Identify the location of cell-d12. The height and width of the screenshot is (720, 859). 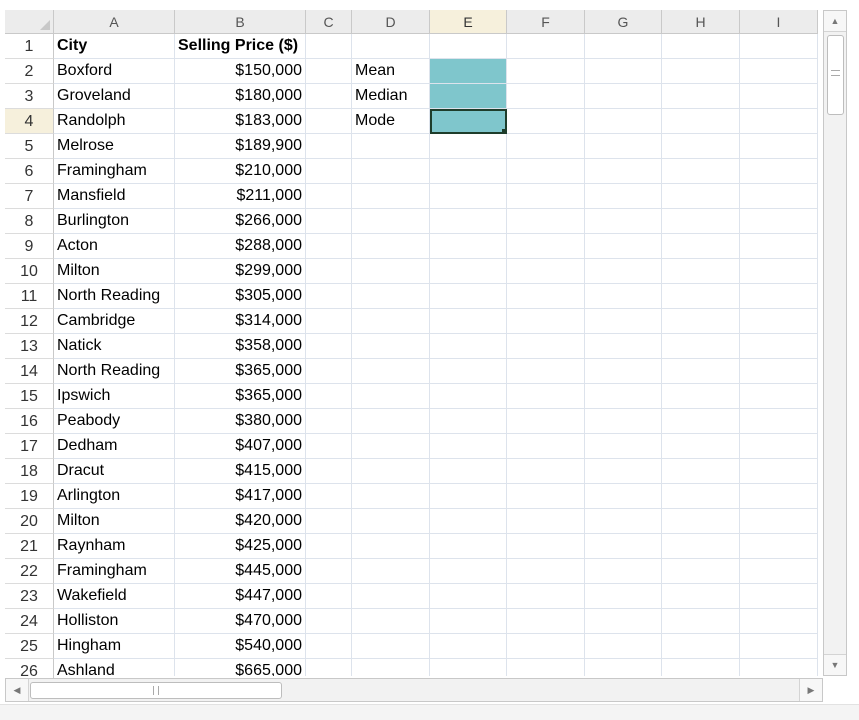
(391, 321).